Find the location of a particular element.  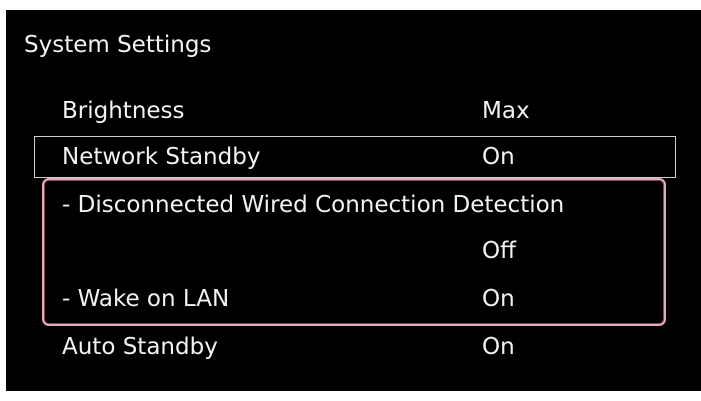

menu-item-value: Off is located at coordinates (499, 251).